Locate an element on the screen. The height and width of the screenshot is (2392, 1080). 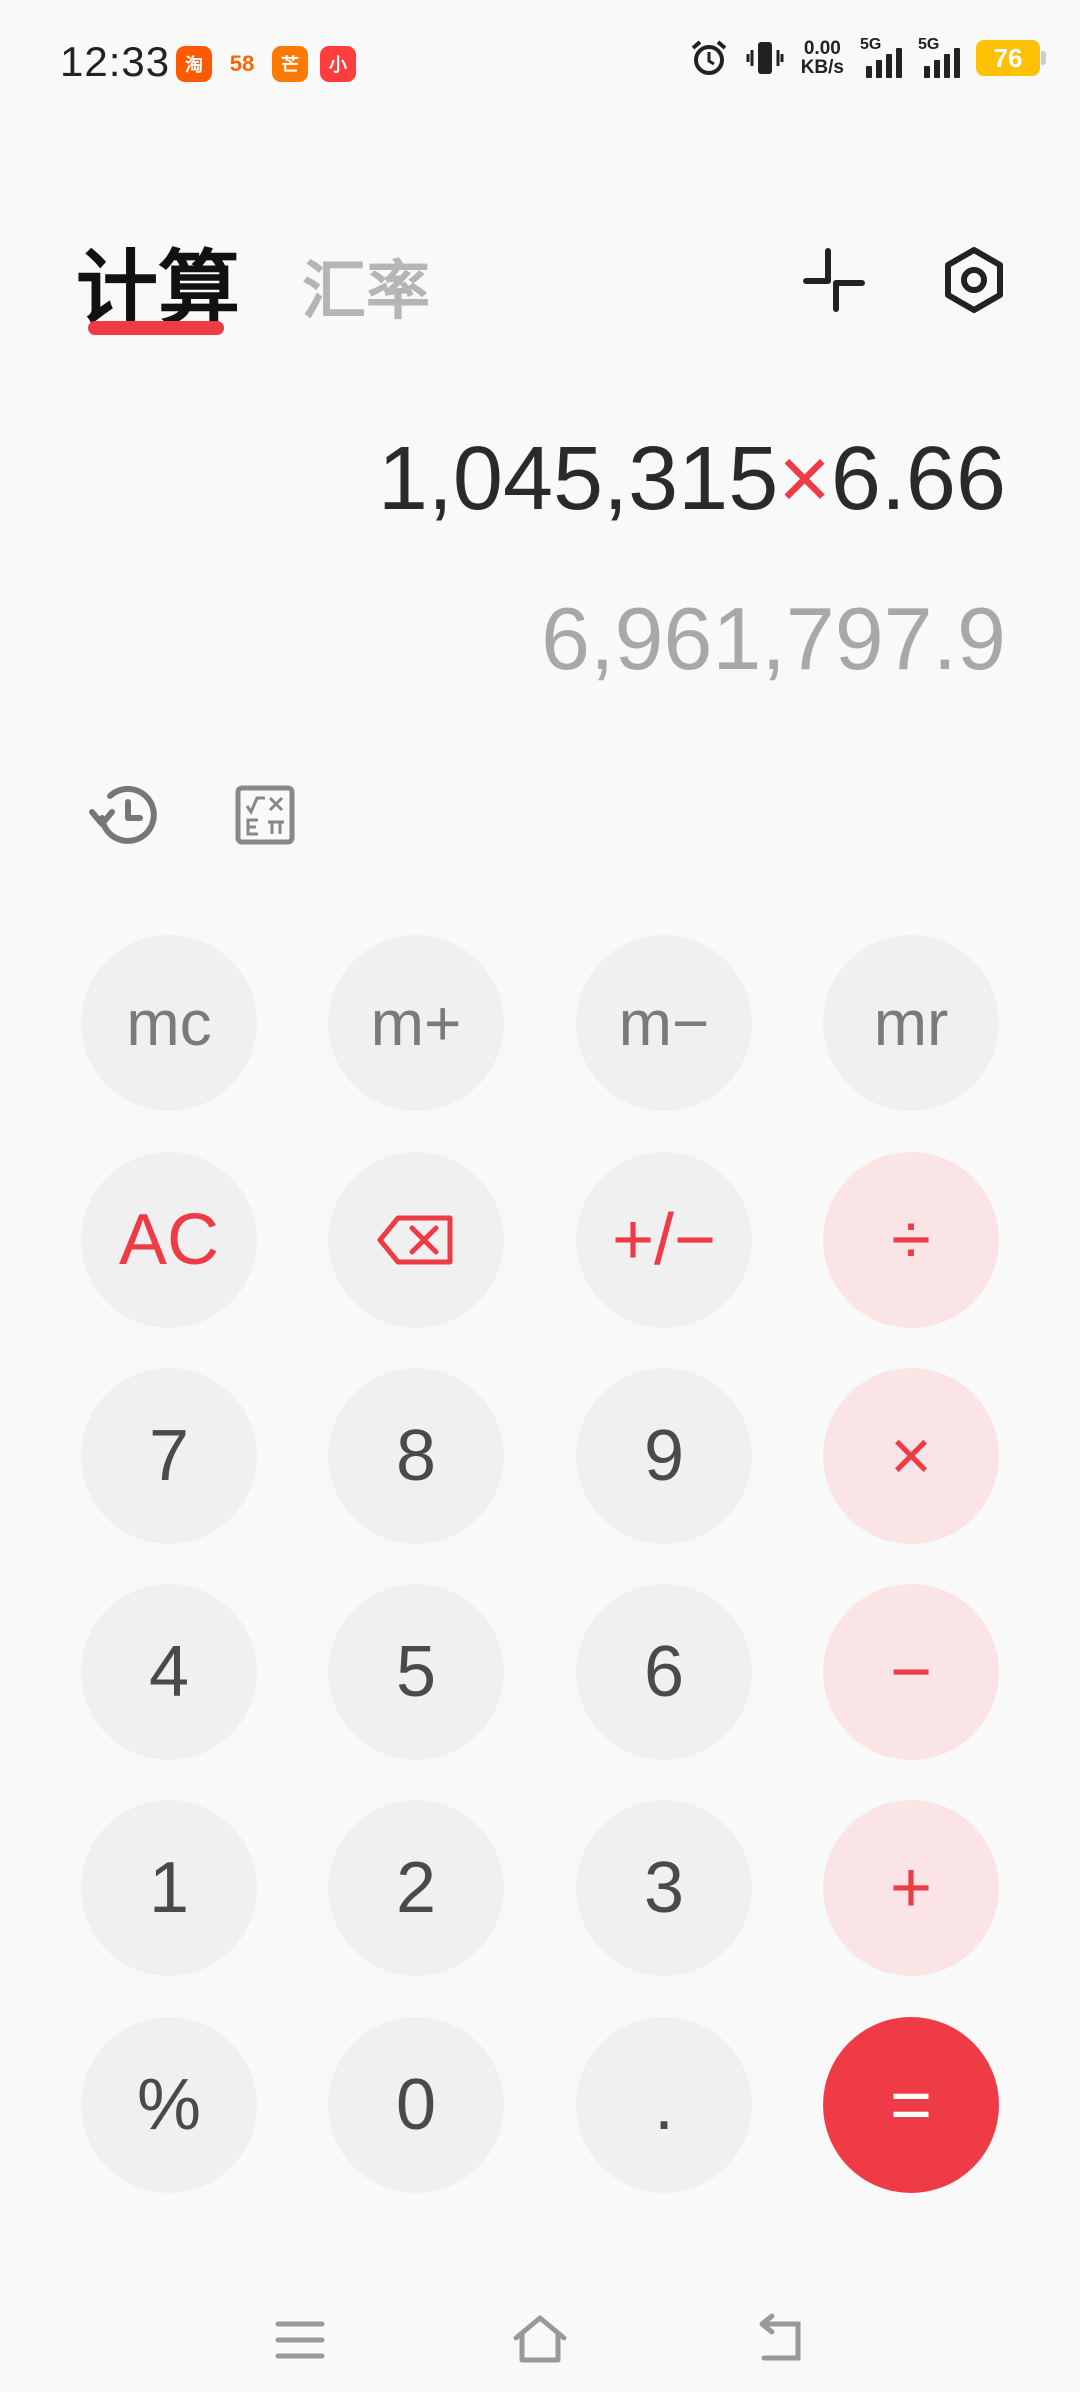
gear-icon is located at coordinates (974, 280).